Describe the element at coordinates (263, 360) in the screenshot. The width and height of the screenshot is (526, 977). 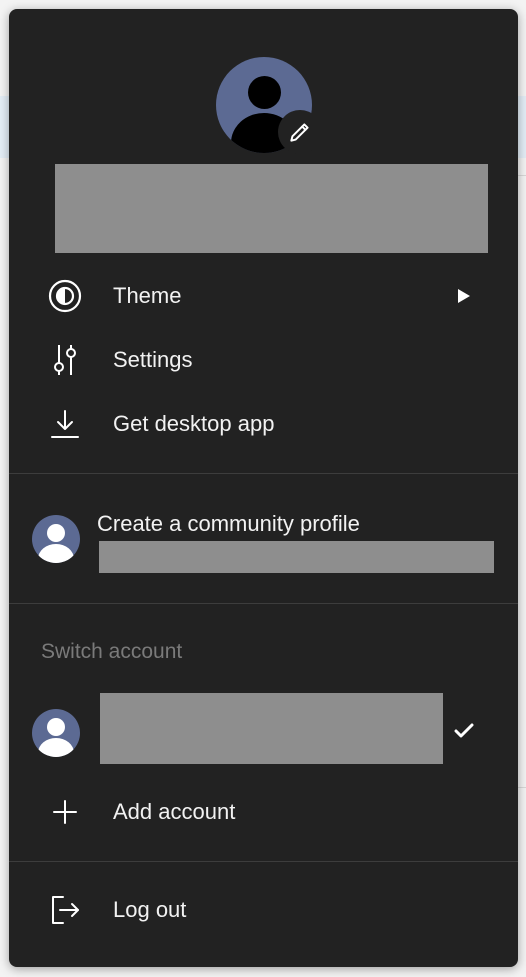
I see `menu-item-settings: Settings` at that location.